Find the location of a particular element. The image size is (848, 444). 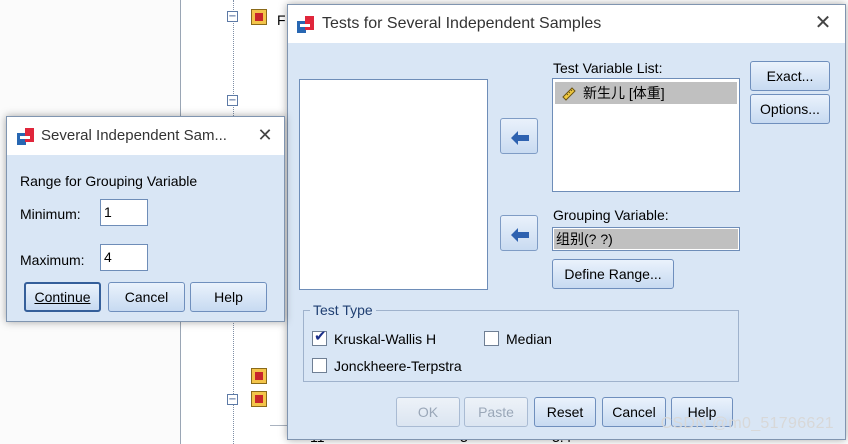

reset-label: Reset is located at coordinates (565, 412).